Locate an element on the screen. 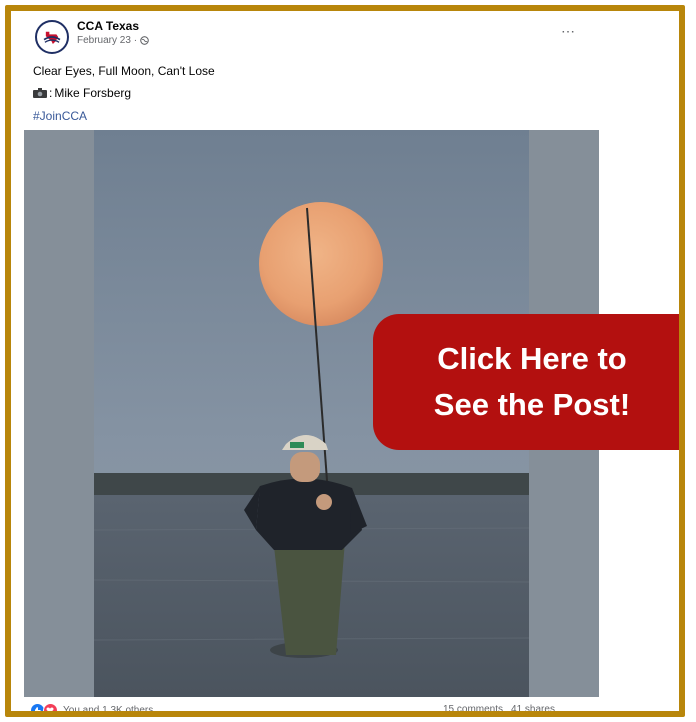  cta-line2: See the Post! is located at coordinates (532, 404).